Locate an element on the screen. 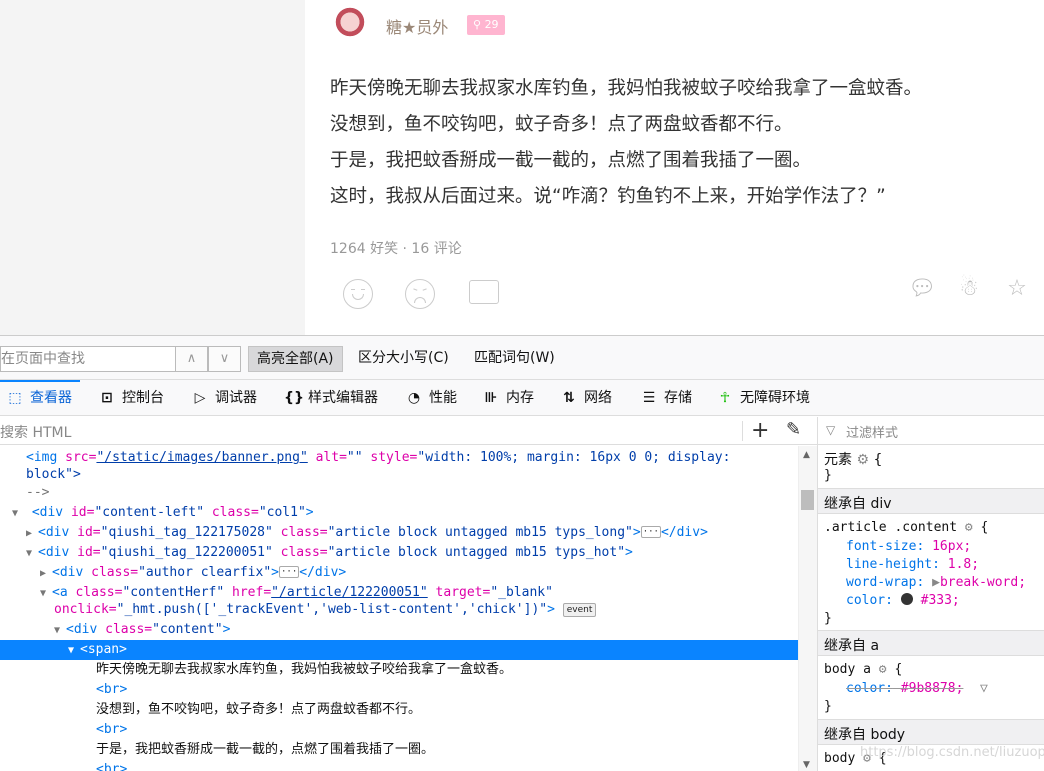 This screenshot has width=1044, height=771. declaration: line-height: 1.8; is located at coordinates (912, 564).